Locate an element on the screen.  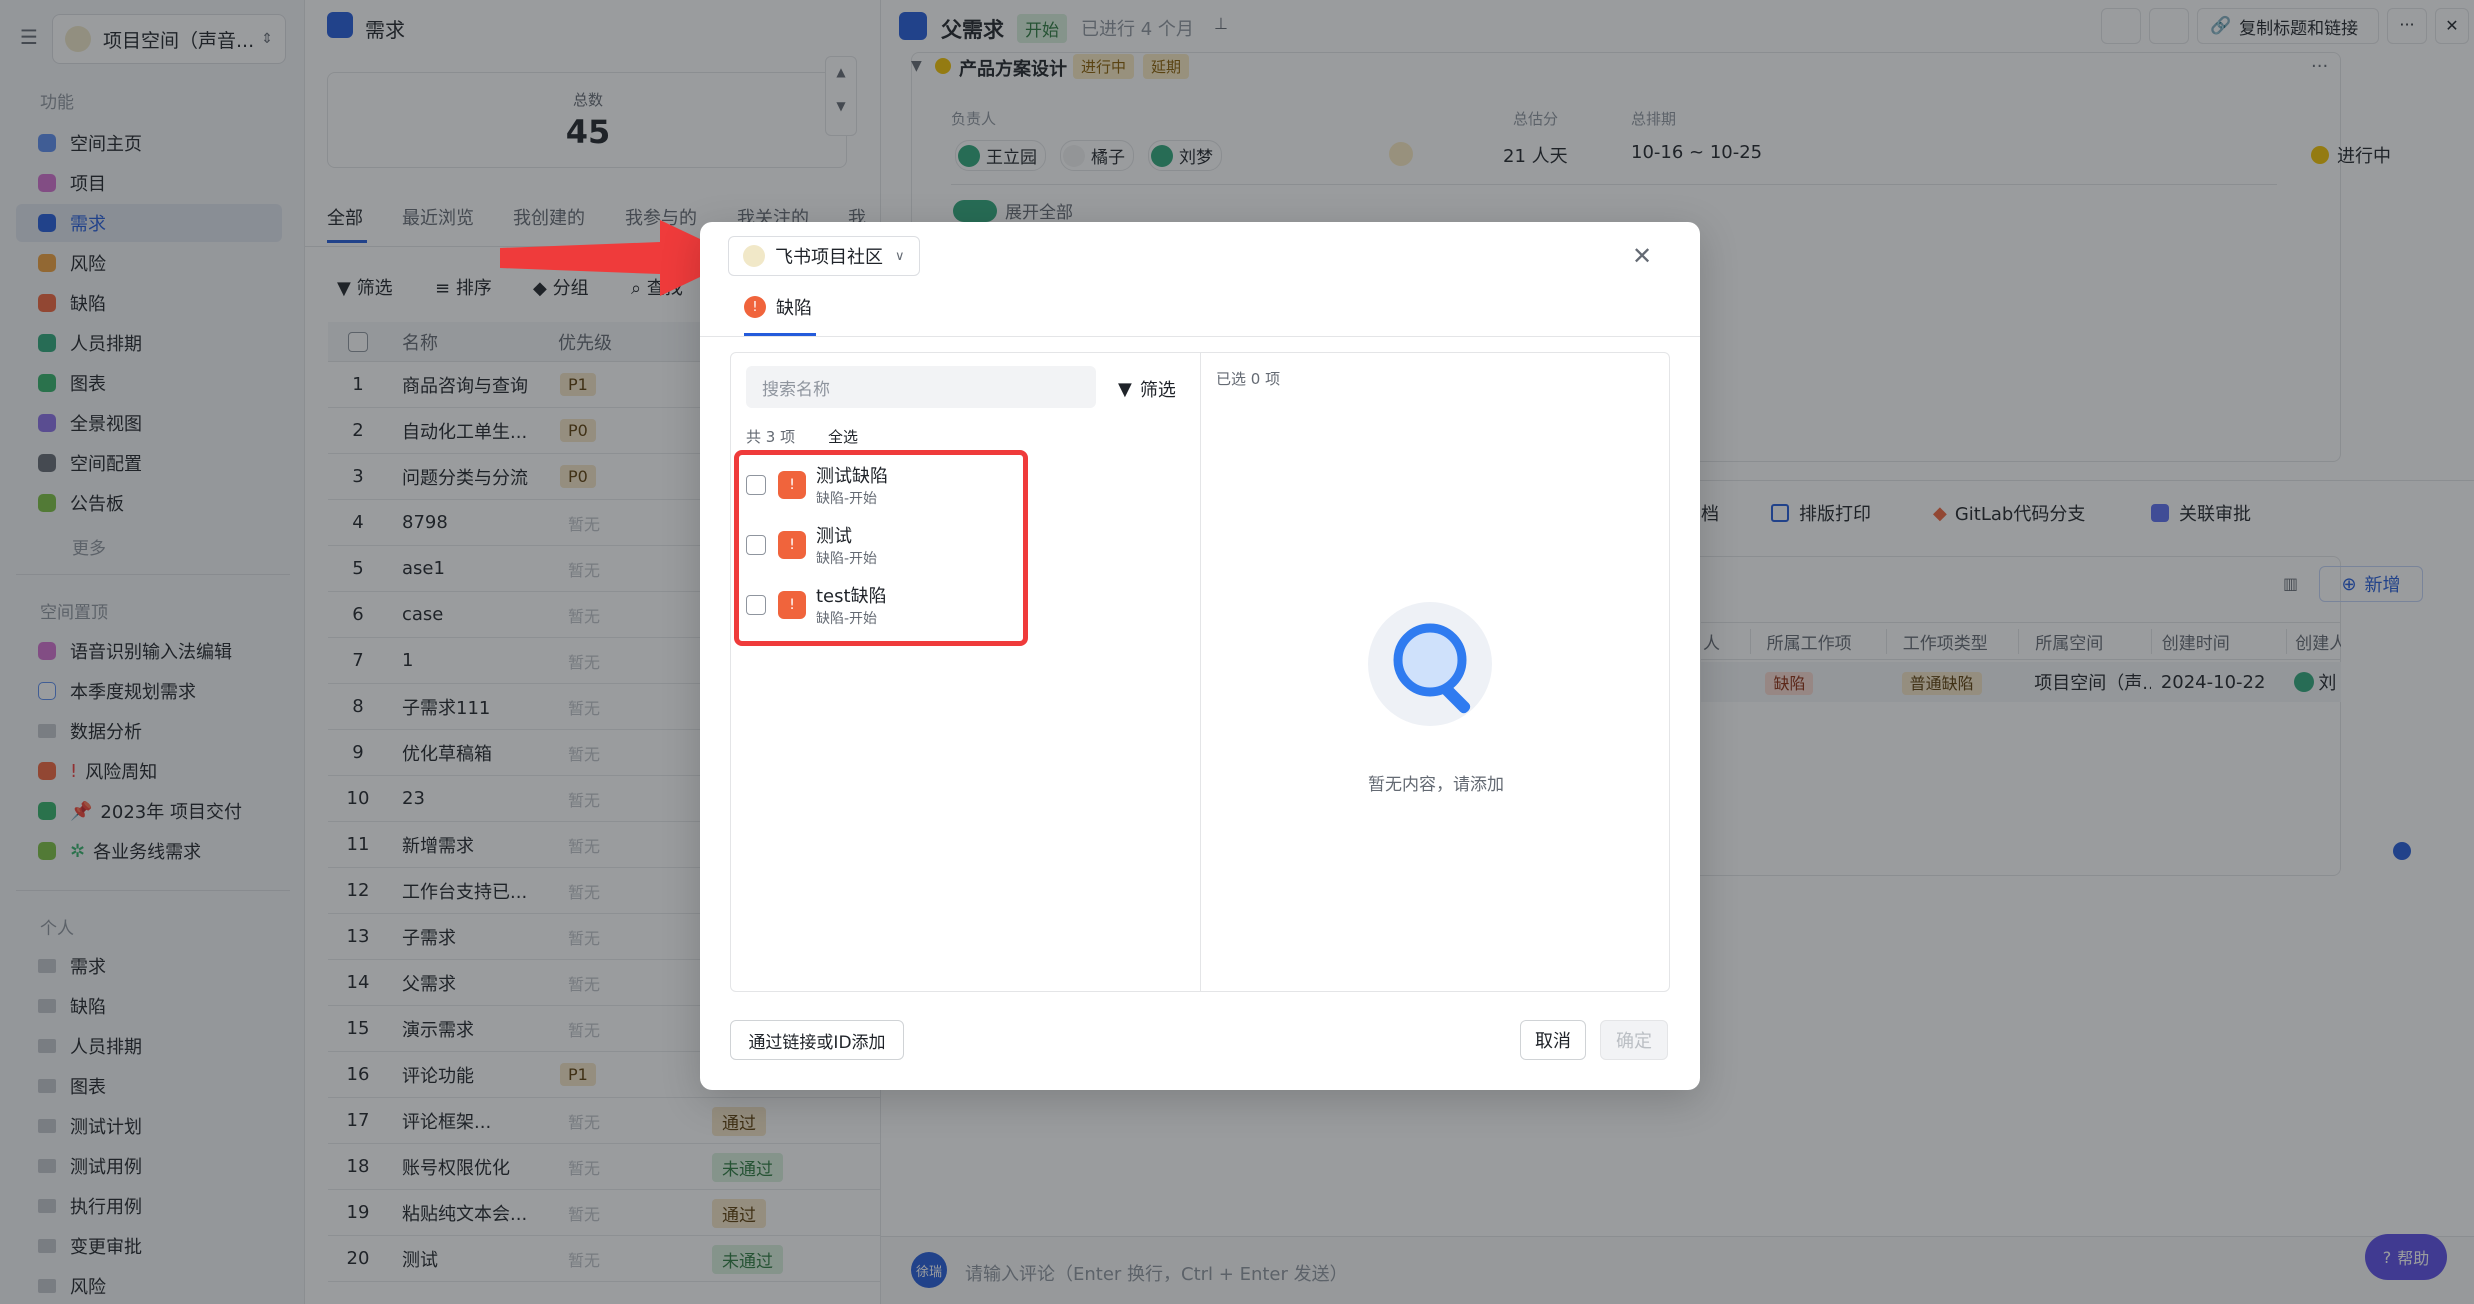
item-title: 测试 is located at coordinates (834, 536).